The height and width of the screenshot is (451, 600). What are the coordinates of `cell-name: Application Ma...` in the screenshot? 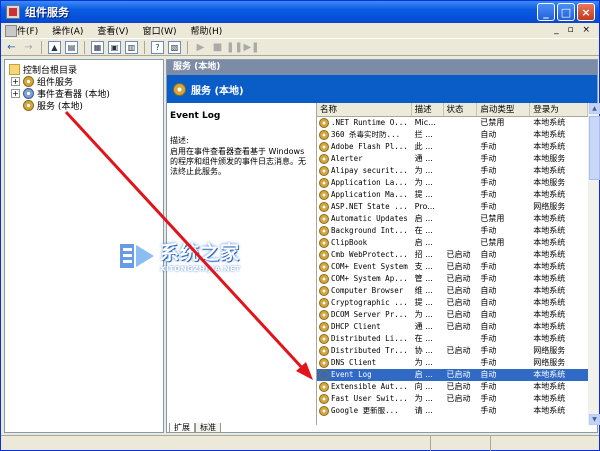 It's located at (364, 195).